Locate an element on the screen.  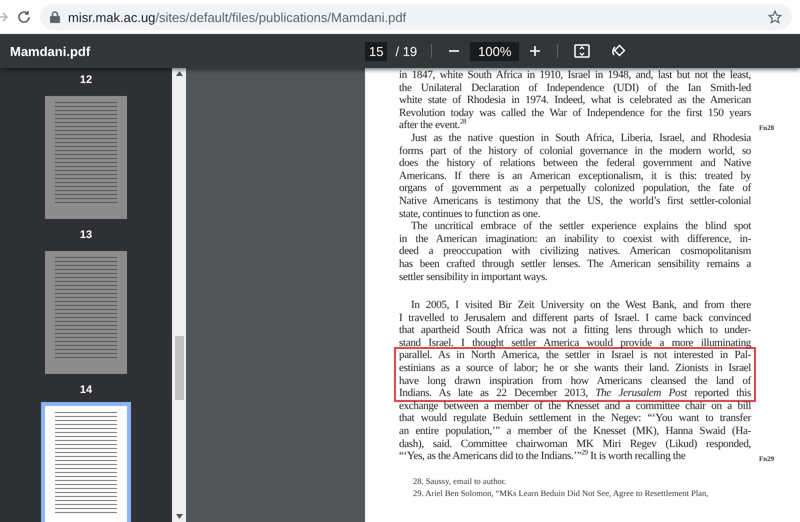
address-bar: misr.mak.ac.ug/sites/default/files/publications/Mamdani.pdf is located at coordinates (416, 17).